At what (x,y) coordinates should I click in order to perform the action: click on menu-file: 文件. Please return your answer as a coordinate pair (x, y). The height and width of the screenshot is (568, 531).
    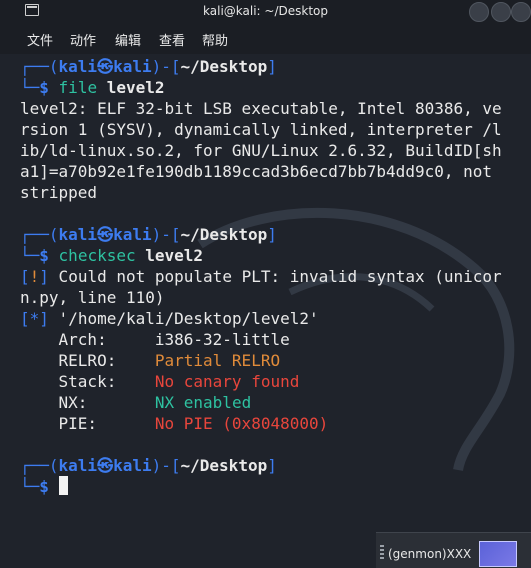
    Looking at the image, I should click on (40, 39).